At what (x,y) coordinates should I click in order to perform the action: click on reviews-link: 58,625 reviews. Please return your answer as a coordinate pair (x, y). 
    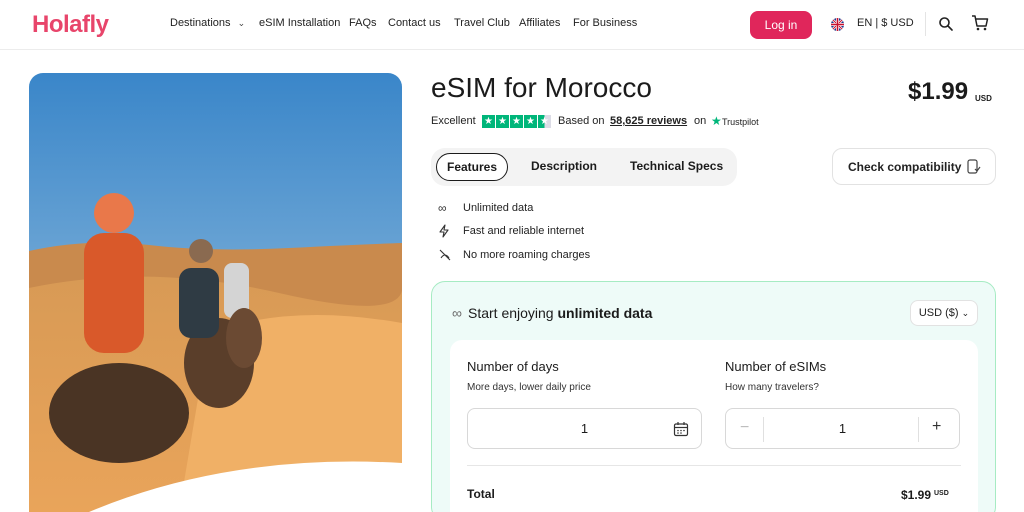
    Looking at the image, I should click on (648, 121).